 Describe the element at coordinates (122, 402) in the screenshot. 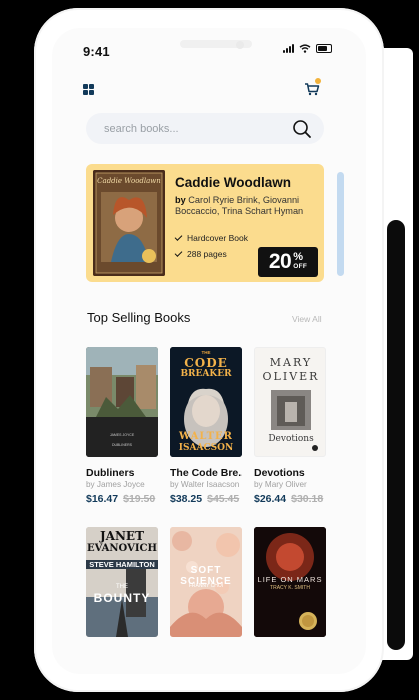

I see `book-cover: JAMES JOYCE DUBLINERS` at that location.